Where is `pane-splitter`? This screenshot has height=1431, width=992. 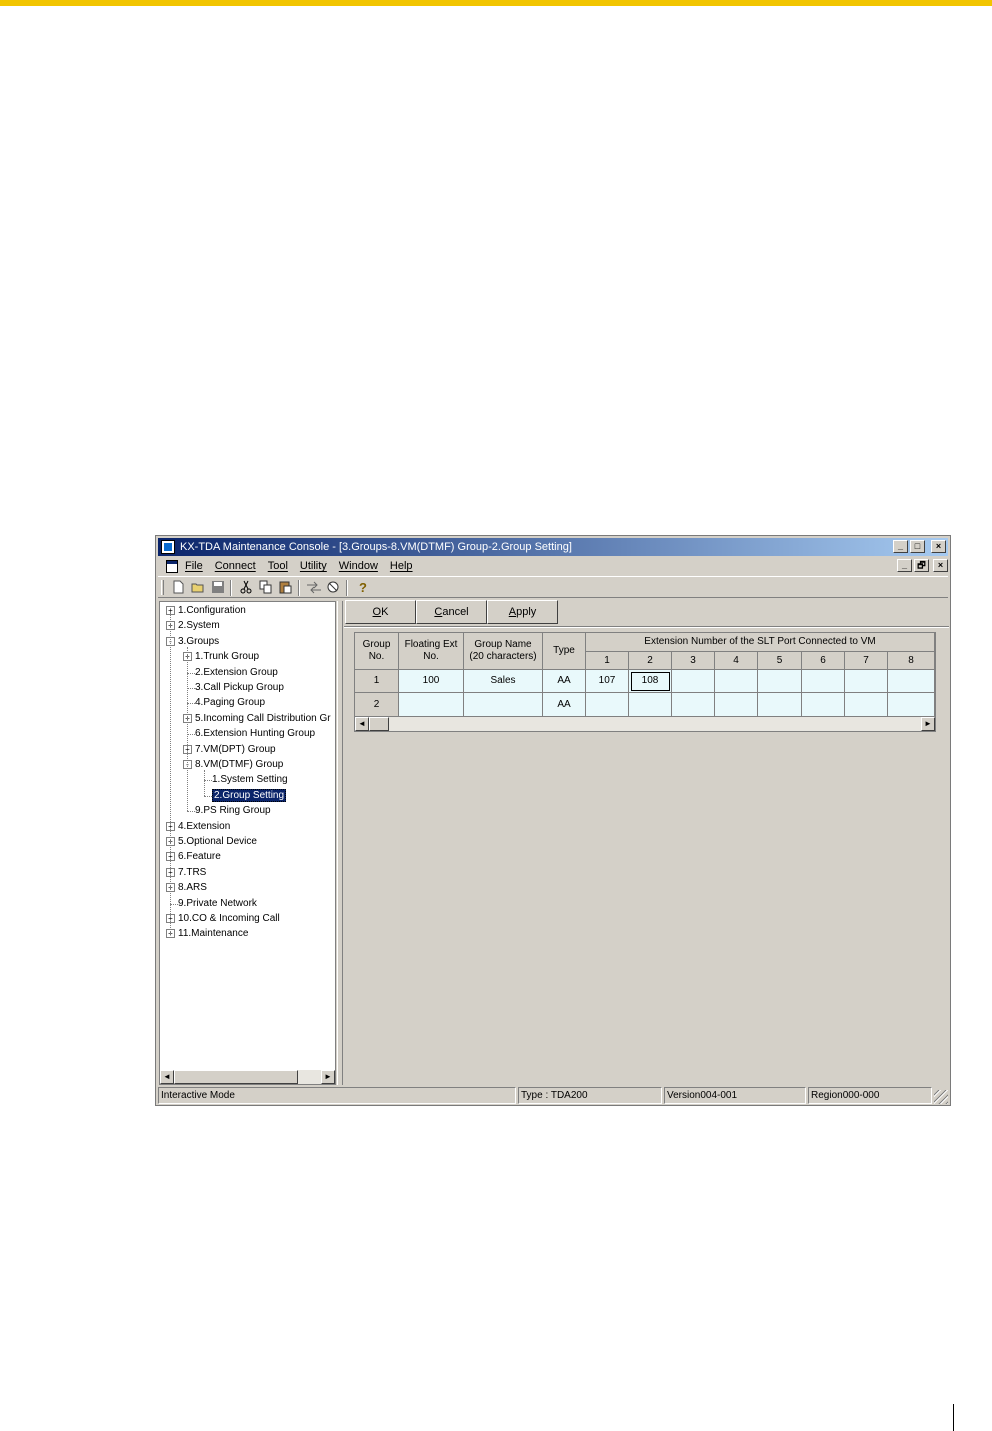
pane-splitter is located at coordinates (340, 843).